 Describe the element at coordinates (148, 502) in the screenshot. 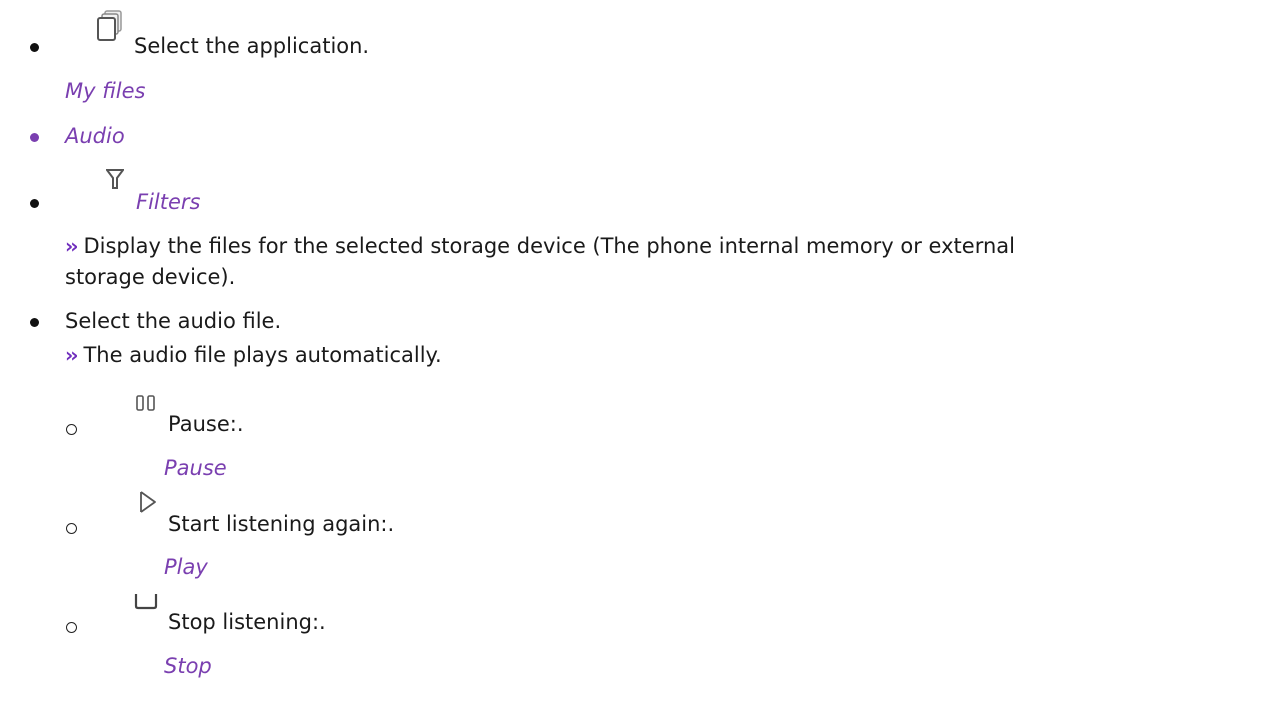

I see `play-icon` at that location.